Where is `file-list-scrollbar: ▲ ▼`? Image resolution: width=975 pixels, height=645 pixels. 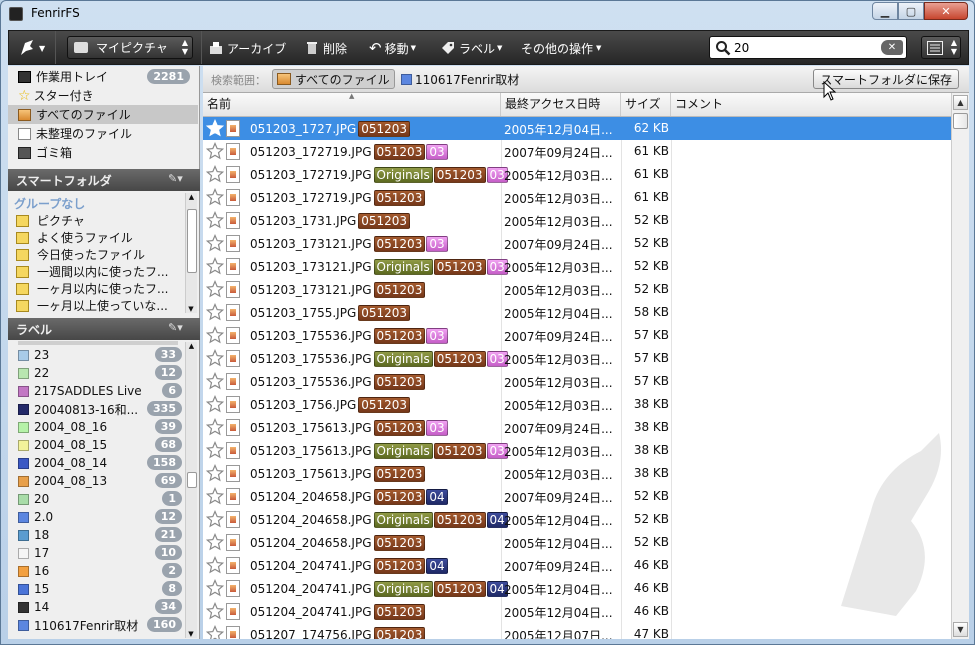 file-list-scrollbar: ▲ ▼ is located at coordinates (960, 366).